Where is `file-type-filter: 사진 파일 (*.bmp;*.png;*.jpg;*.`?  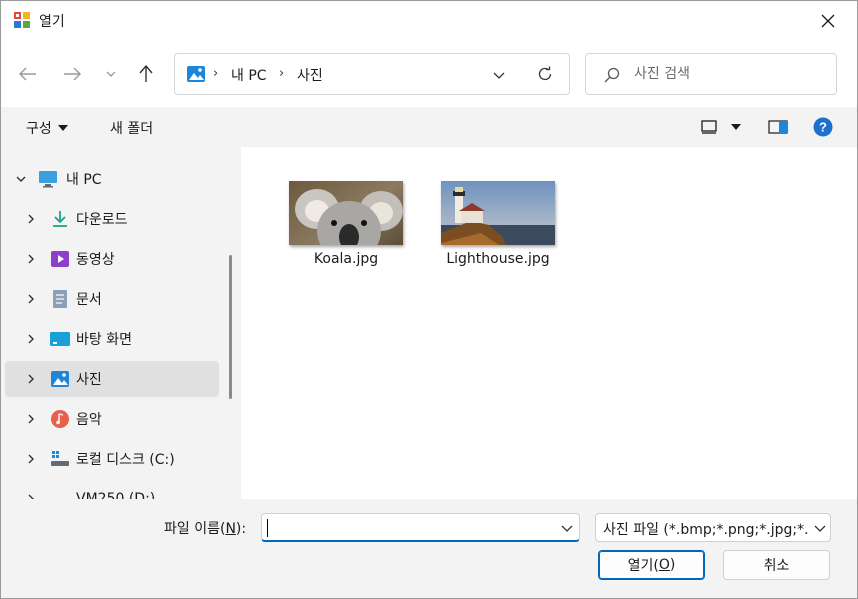
file-type-filter: 사진 파일 (*.bmp;*.png;*.jpg;*. is located at coordinates (713, 527).